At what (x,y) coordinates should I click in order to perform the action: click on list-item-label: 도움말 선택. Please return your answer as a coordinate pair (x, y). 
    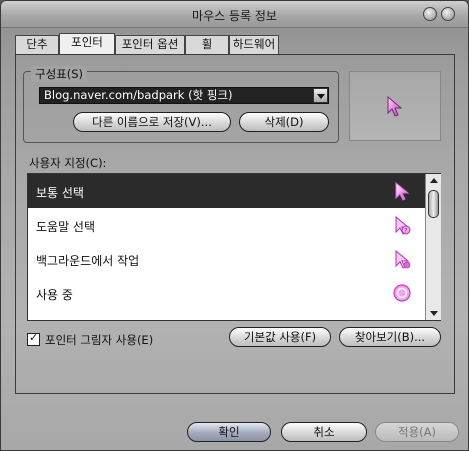
    Looking at the image, I should click on (66, 227).